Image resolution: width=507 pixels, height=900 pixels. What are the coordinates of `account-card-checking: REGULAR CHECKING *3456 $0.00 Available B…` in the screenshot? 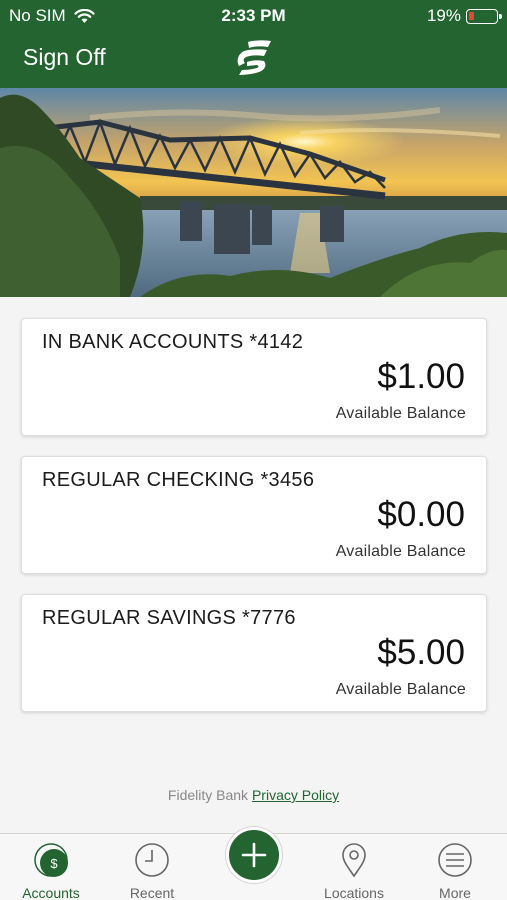 It's located at (254, 515).